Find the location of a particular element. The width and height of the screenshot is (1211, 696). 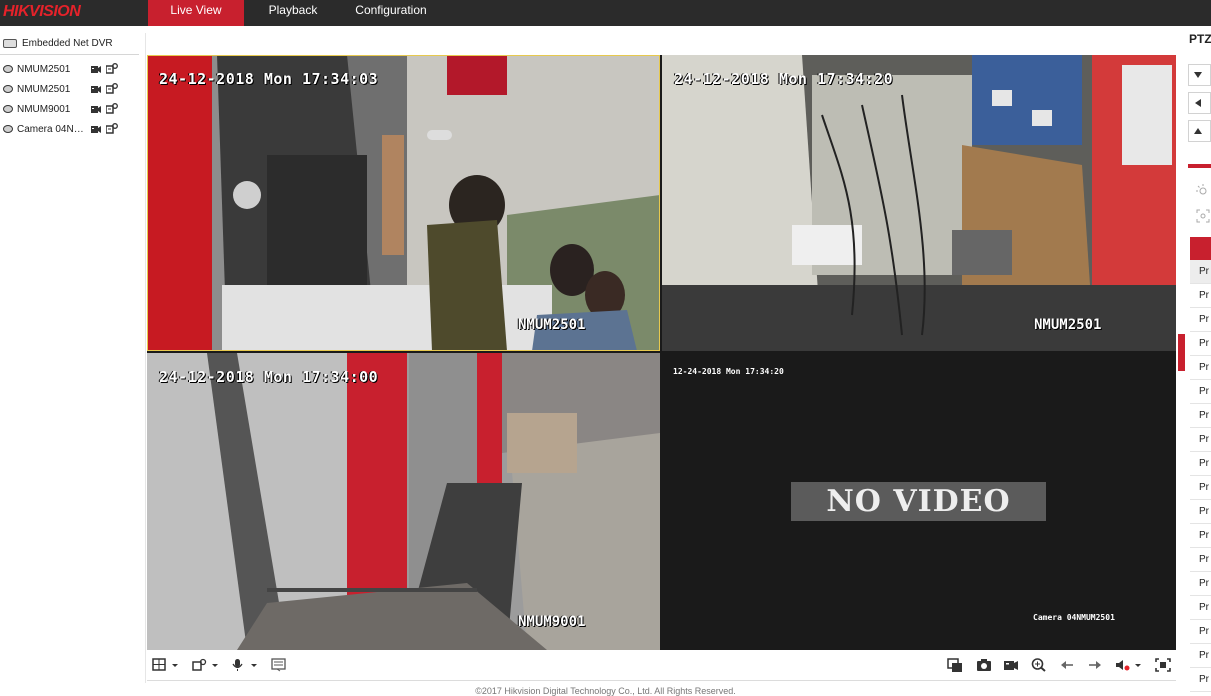

previous-page-icon is located at coordinates (1067, 665).